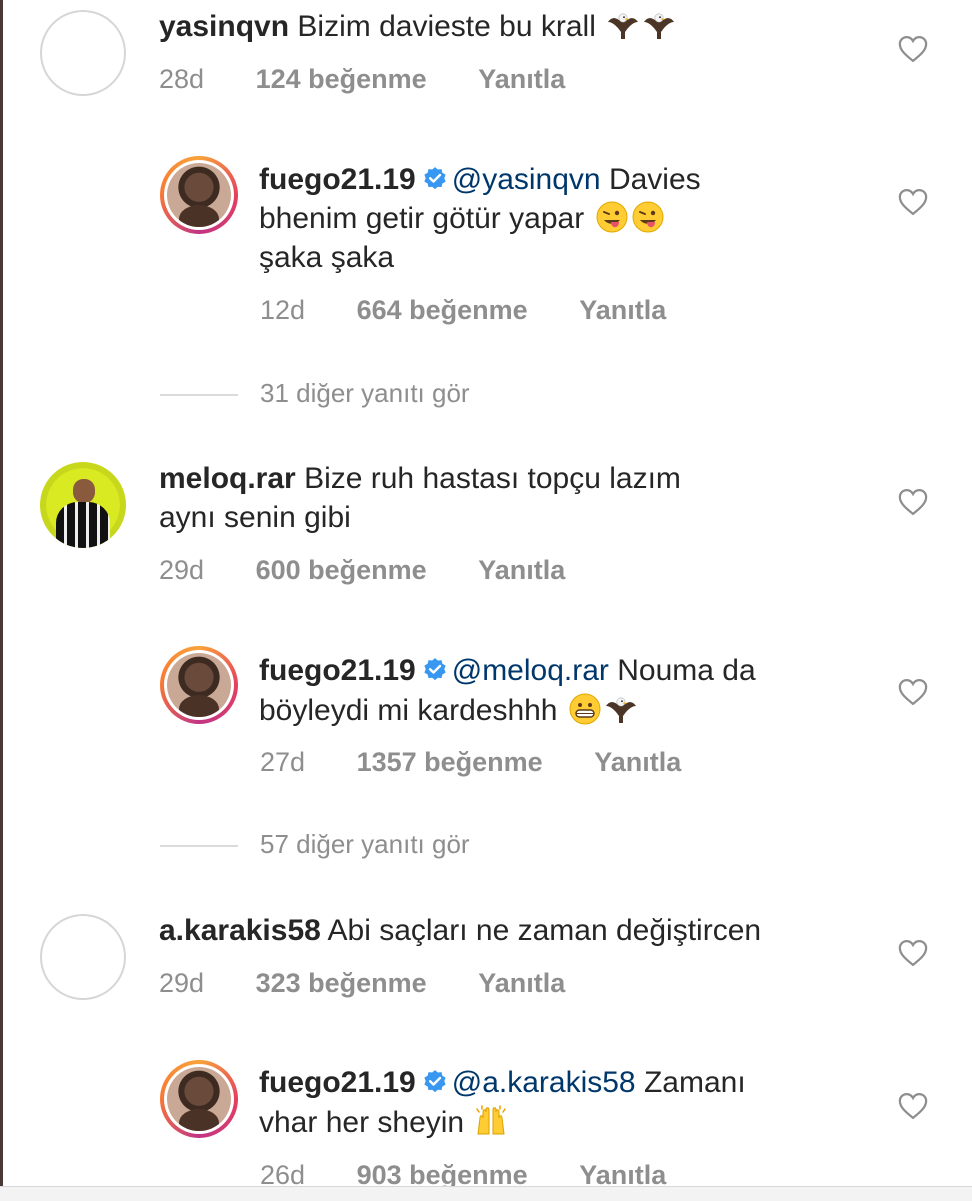  Describe the element at coordinates (526, 179) in the screenshot. I see `mention-link: @yasinqvn` at that location.